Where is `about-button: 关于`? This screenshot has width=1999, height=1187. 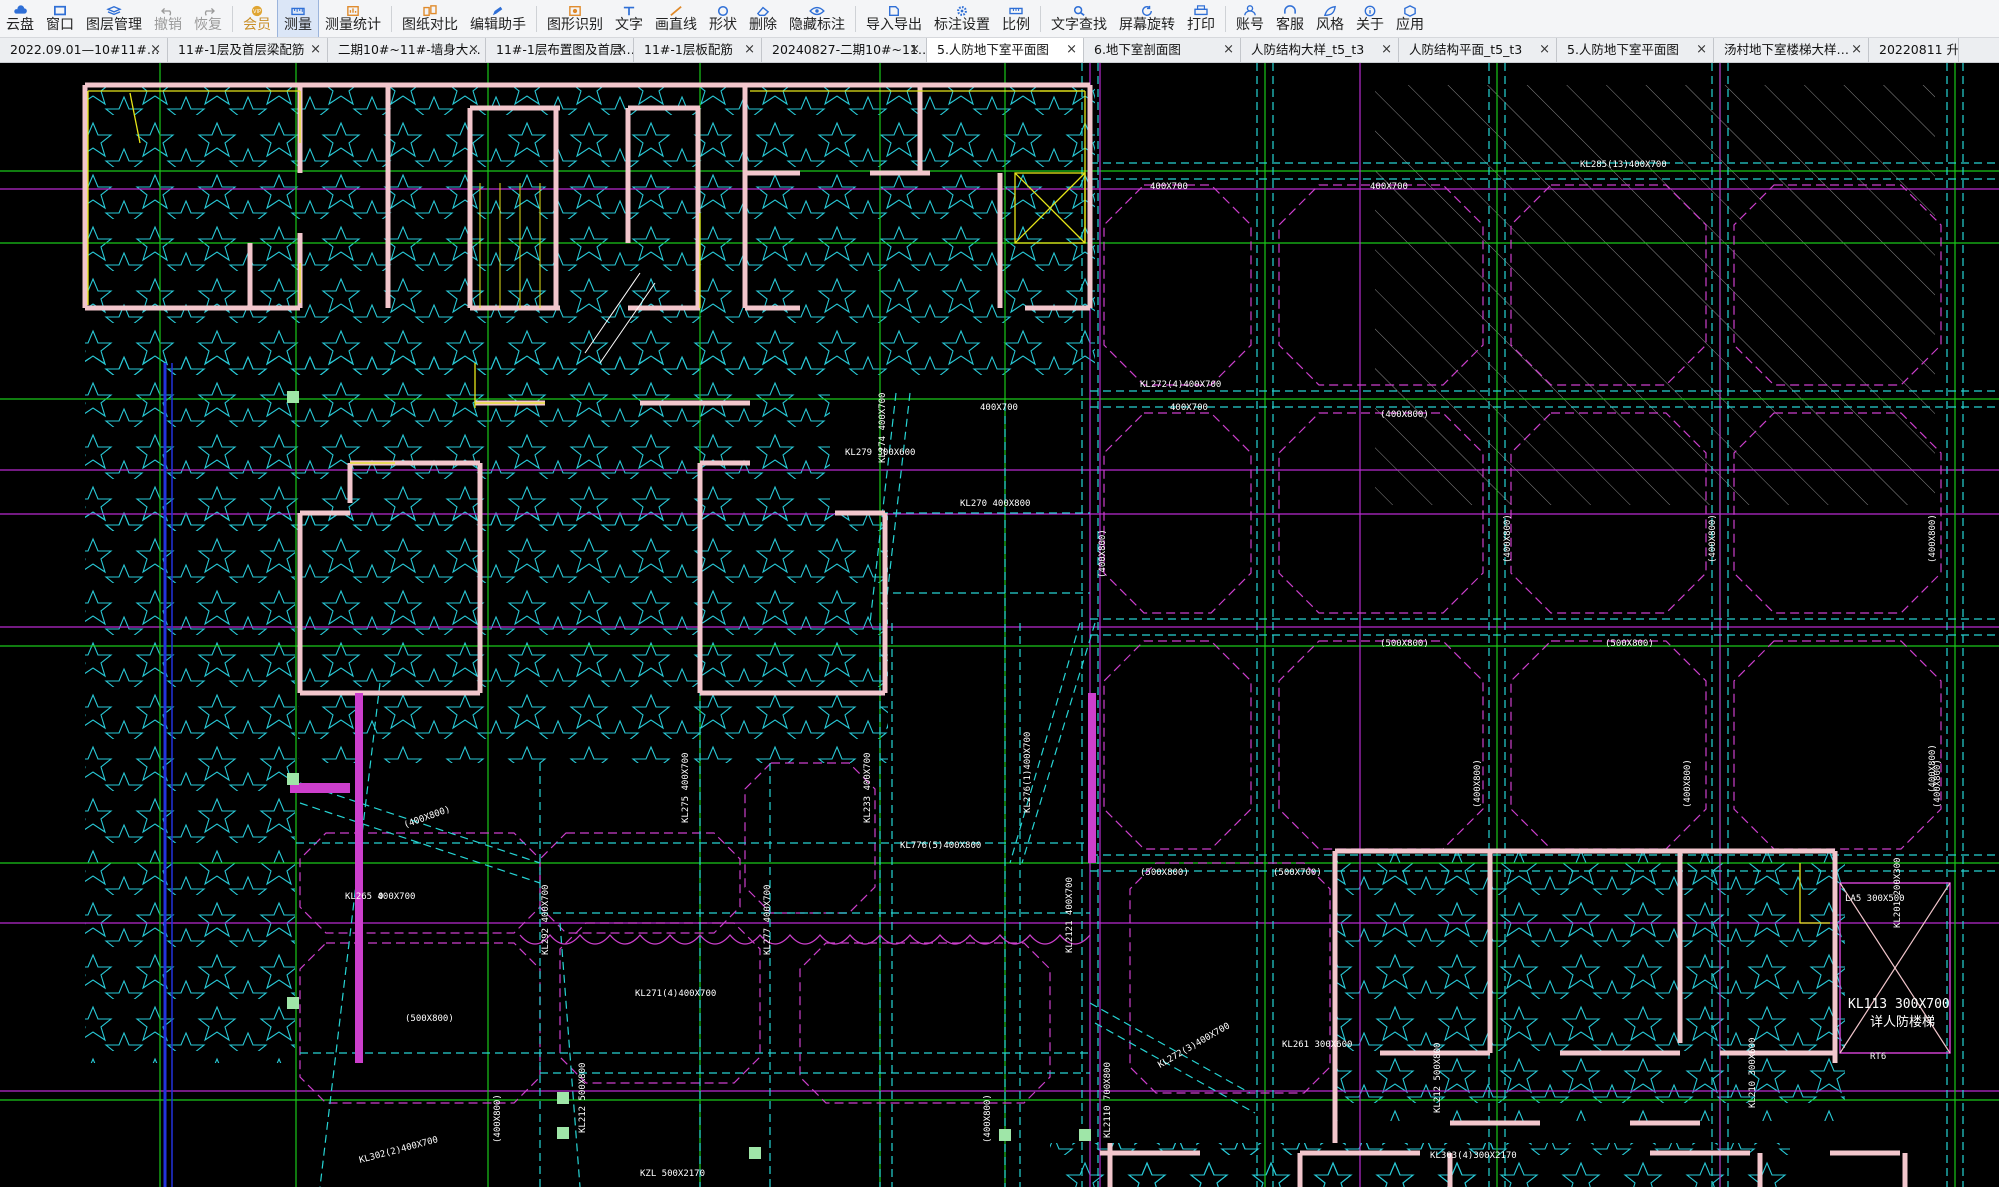
about-button: 关于 is located at coordinates (1370, 18).